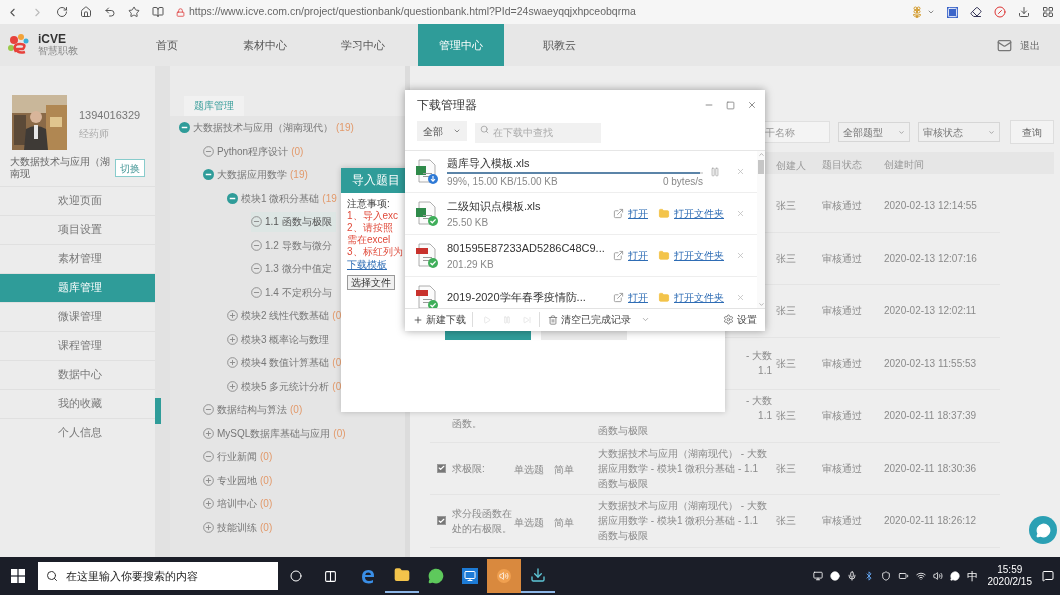 This screenshot has width=1060, height=595. Describe the element at coordinates (77, 432) in the screenshot. I see `sidebar-item: 个人信息` at that location.